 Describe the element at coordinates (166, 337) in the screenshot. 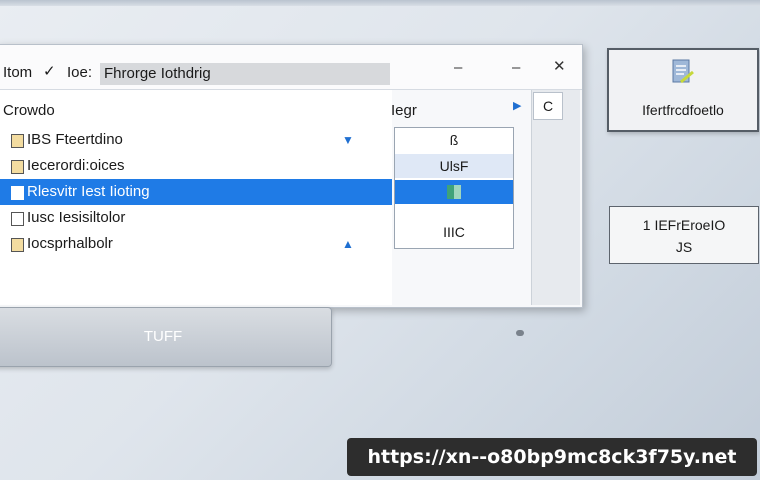

I see `large-button: TUFF` at that location.